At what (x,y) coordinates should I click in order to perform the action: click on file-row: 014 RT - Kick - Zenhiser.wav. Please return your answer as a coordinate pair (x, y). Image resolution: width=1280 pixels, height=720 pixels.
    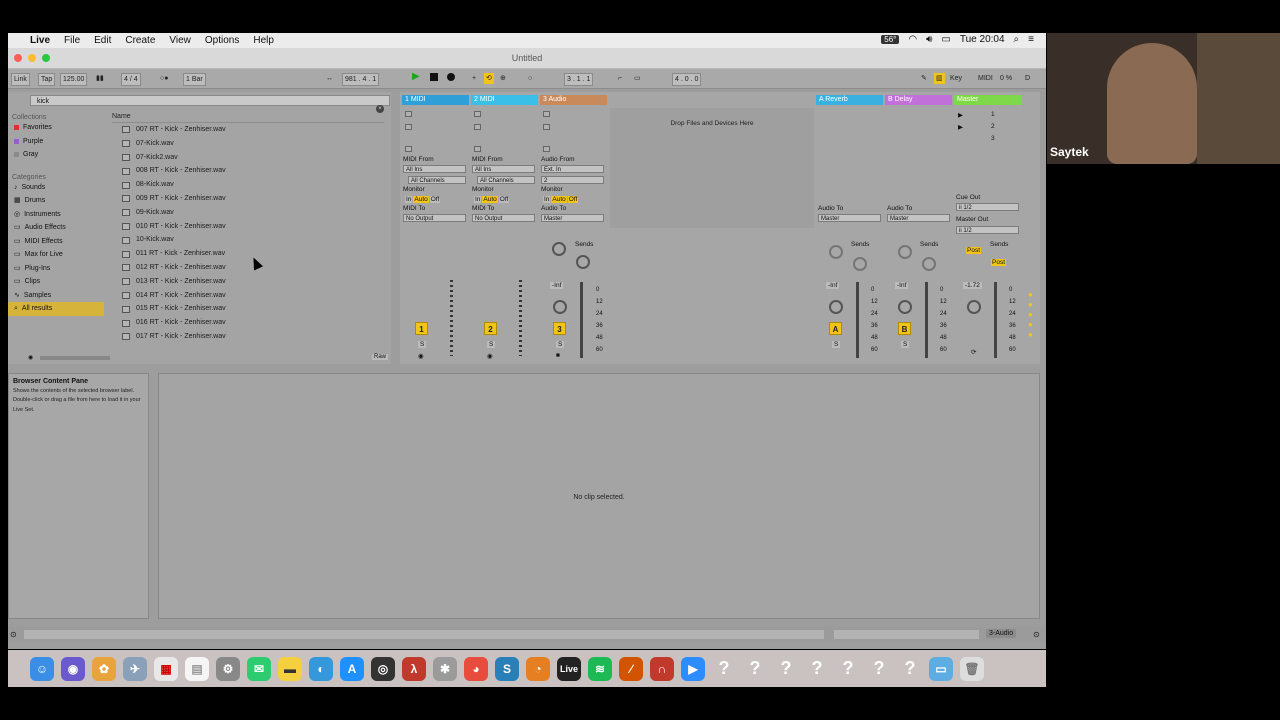
    Looking at the image, I should click on (248, 296).